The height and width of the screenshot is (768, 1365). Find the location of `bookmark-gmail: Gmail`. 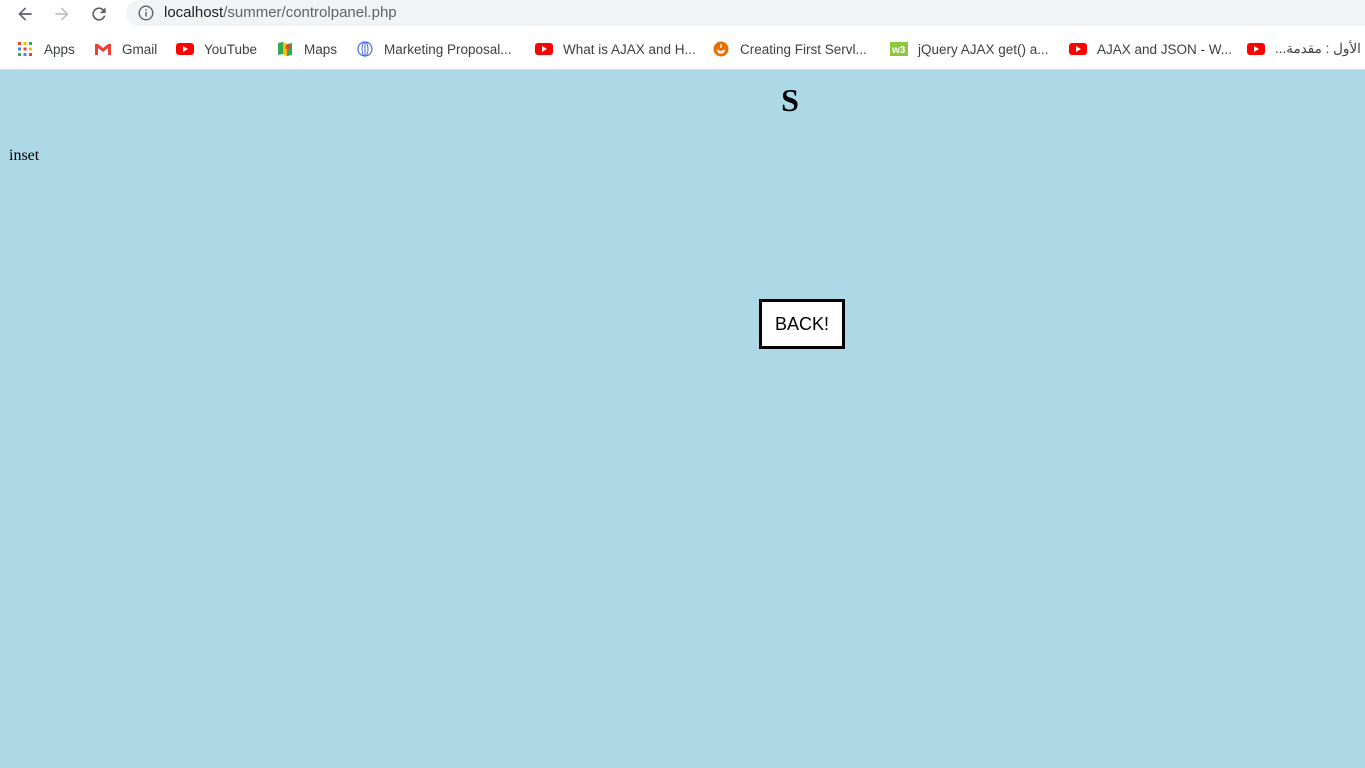

bookmark-gmail: Gmail is located at coordinates (125, 49).